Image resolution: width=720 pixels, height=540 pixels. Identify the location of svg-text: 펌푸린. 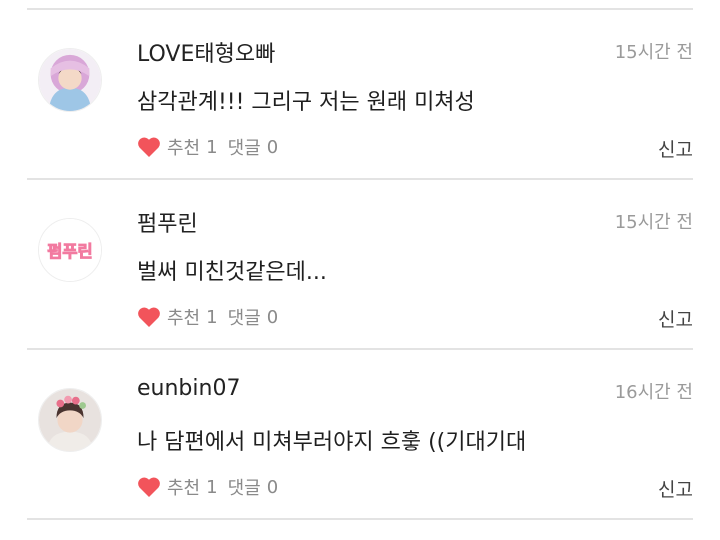
(69, 251).